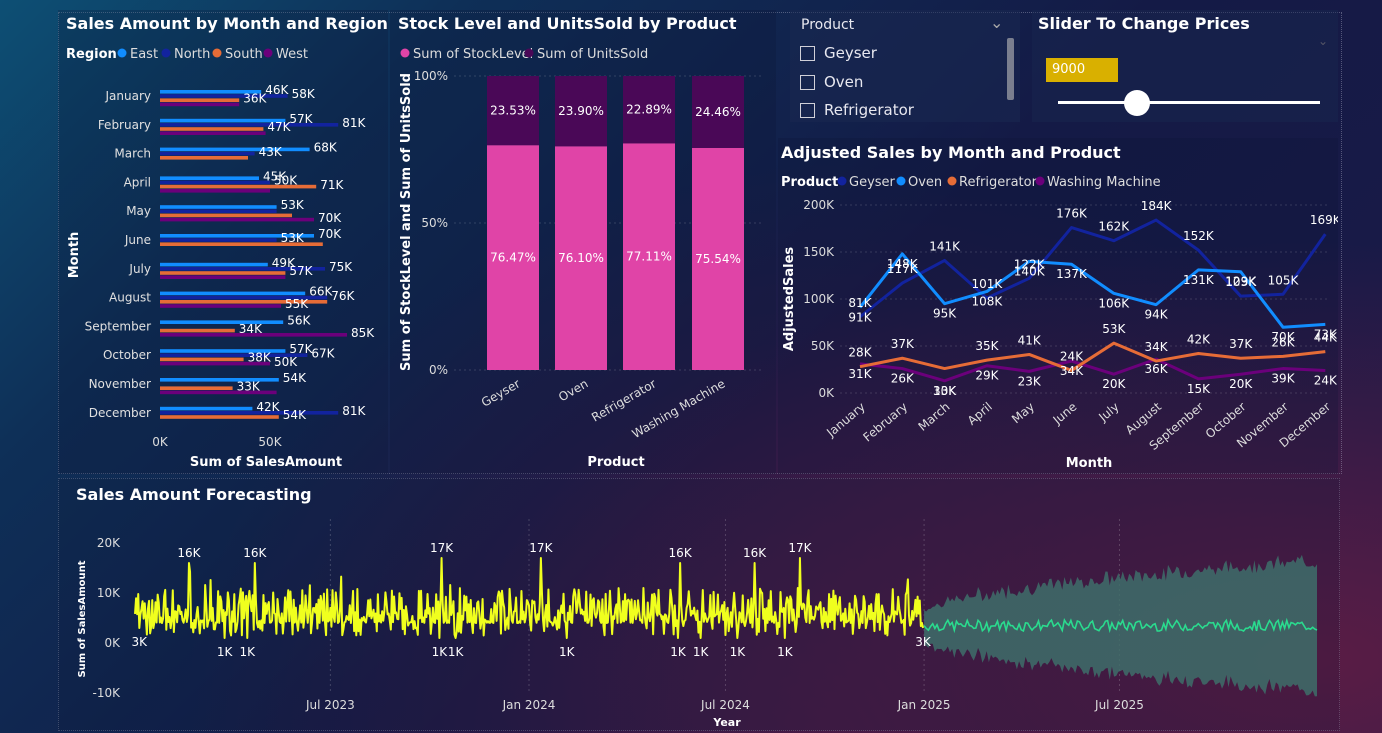  I want to click on line-data-label: 30K, so click(945, 391).